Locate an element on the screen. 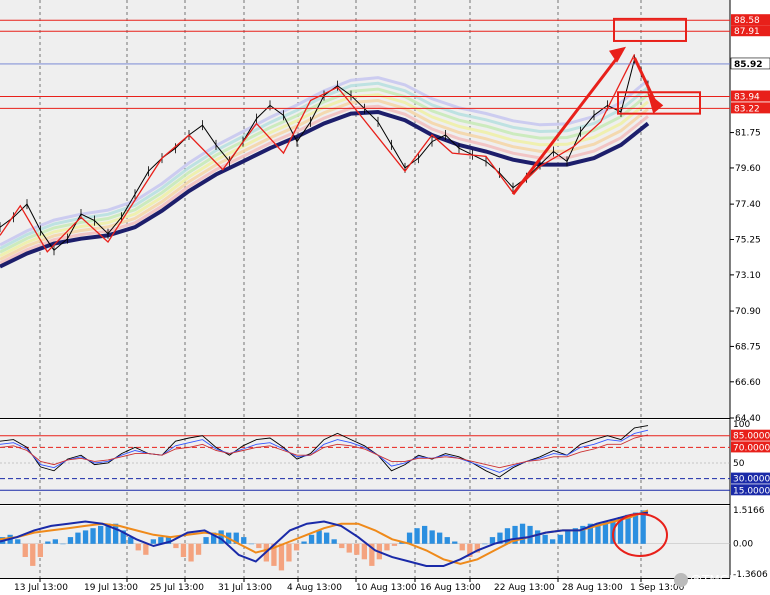 Image resolution: width=770 pixels, height=595 pixels. price-tick-label: 73.10 is located at coordinates (748, 276).